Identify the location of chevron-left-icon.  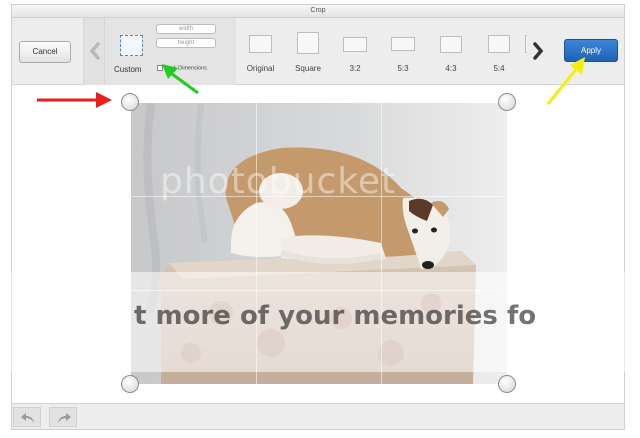
(94, 51).